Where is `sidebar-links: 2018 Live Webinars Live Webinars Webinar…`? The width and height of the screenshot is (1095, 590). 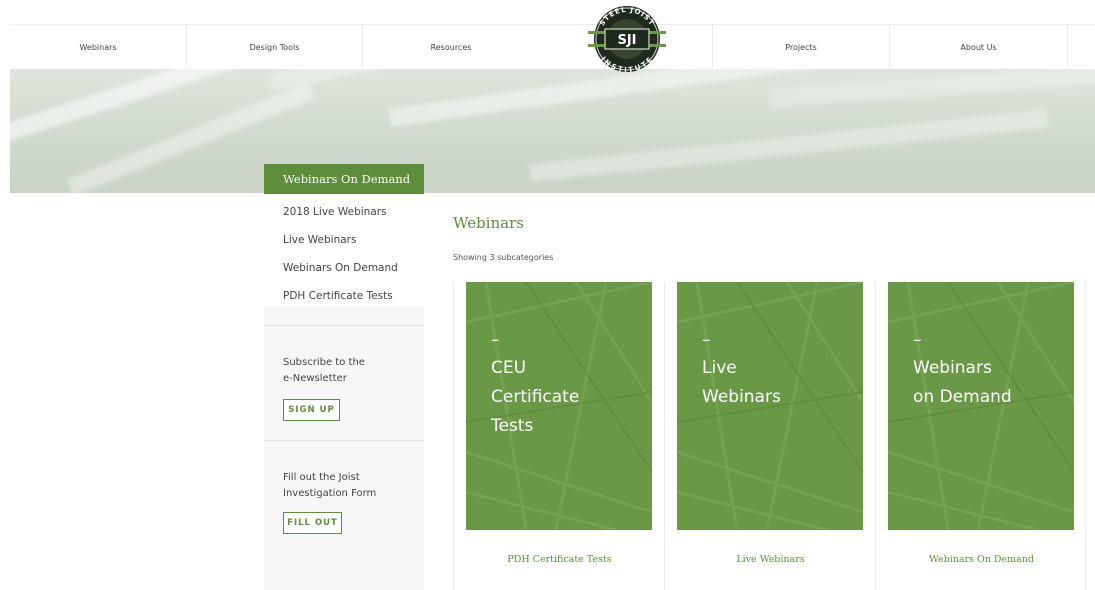
sidebar-links: 2018 Live Webinars Live Webinars Webinar… is located at coordinates (344, 254).